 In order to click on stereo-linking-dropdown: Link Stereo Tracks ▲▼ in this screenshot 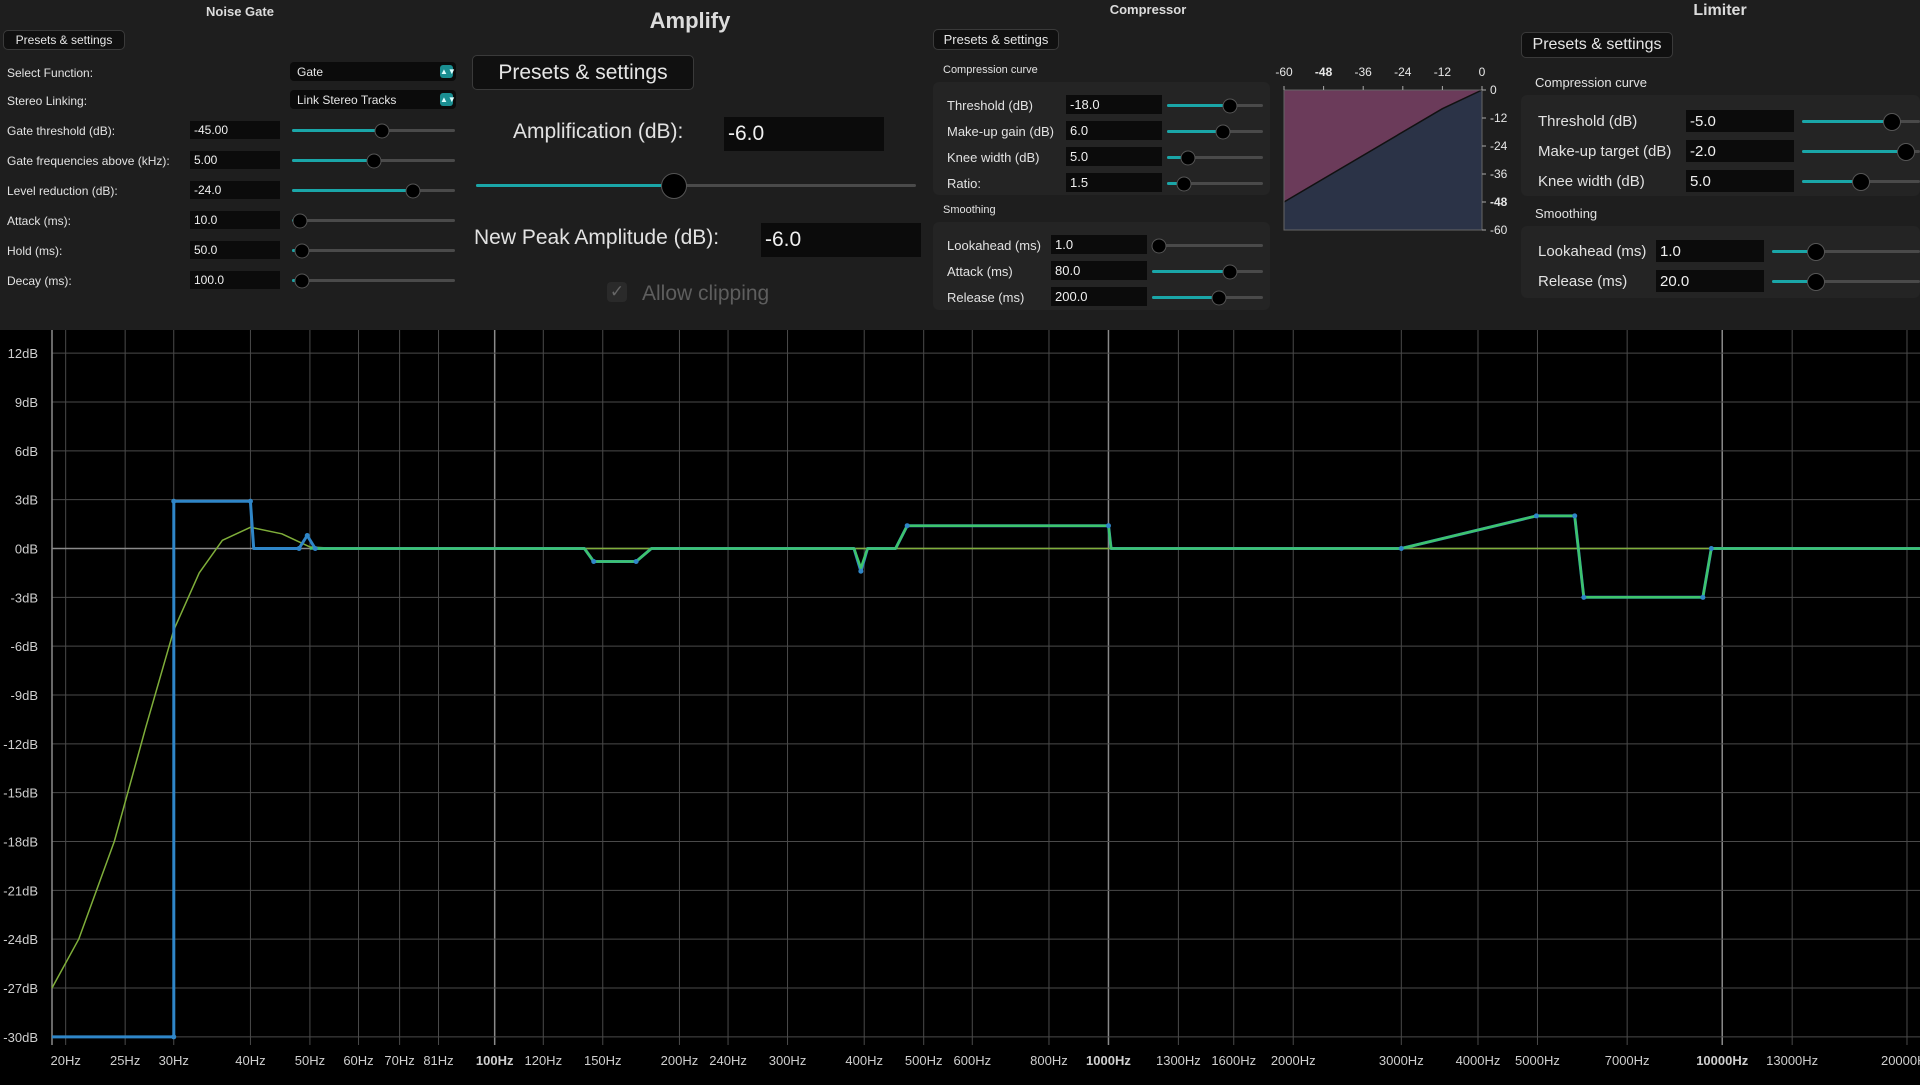, I will do `click(373, 99)`.